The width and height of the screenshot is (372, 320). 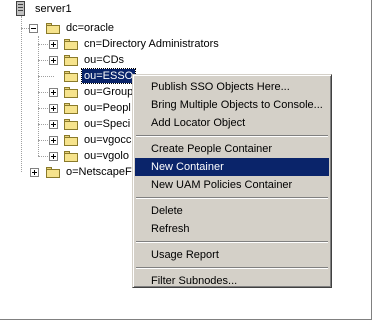 What do you see at coordinates (106, 156) in the screenshot?
I see `tree-node-label: ou=vgolo` at bounding box center [106, 156].